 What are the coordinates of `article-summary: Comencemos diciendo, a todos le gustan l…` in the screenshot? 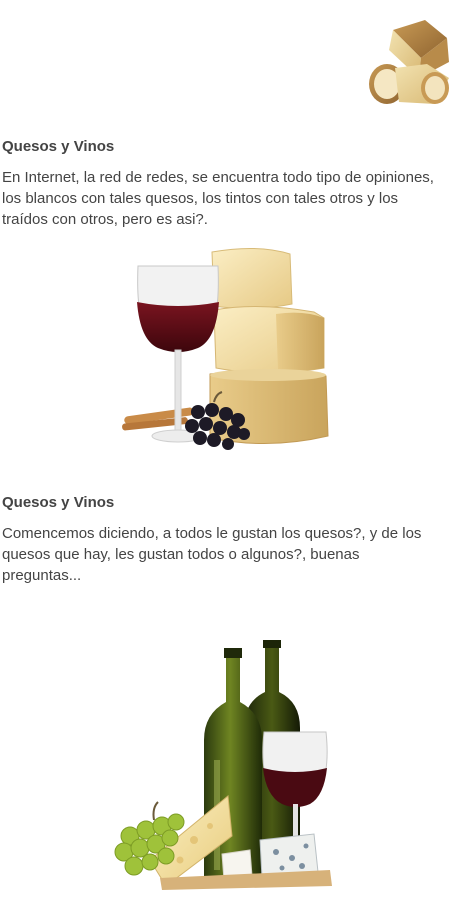 It's located at (222, 554).